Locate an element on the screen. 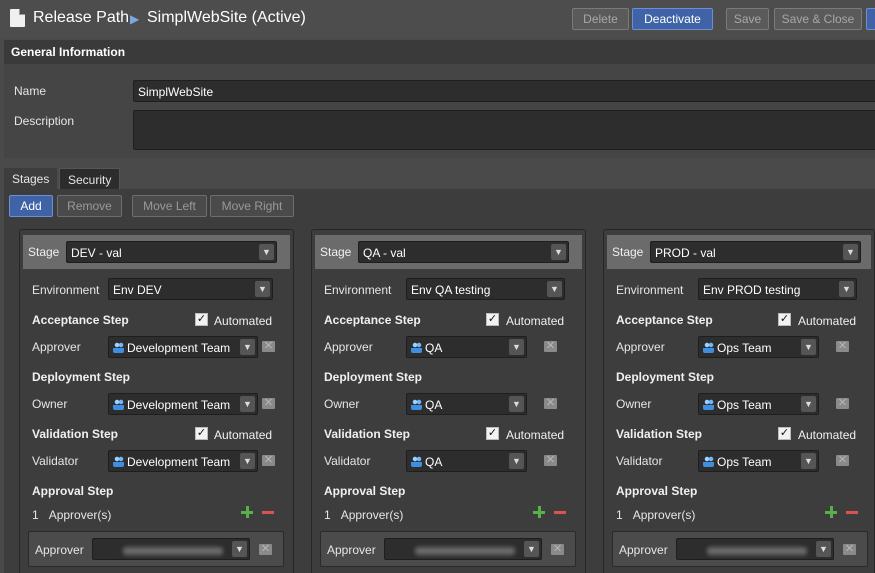  stage-header: Stage QA - val ▼ is located at coordinates (448, 252).